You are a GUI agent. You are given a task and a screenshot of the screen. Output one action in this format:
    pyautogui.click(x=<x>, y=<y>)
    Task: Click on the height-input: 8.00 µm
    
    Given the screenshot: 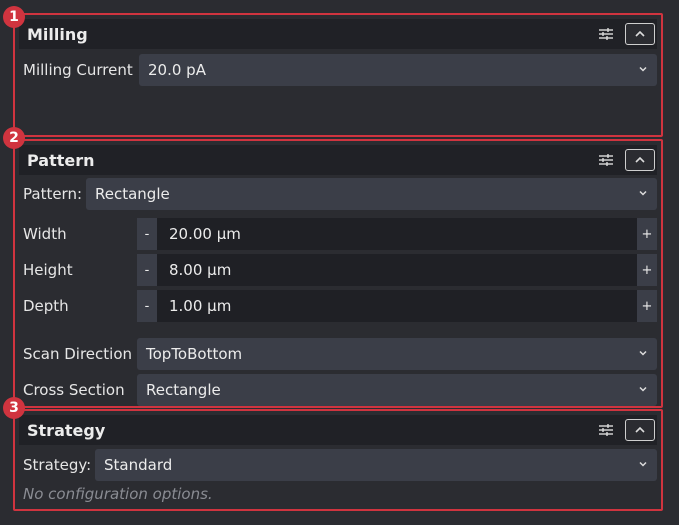 What is the action you would take?
    pyautogui.click(x=397, y=270)
    